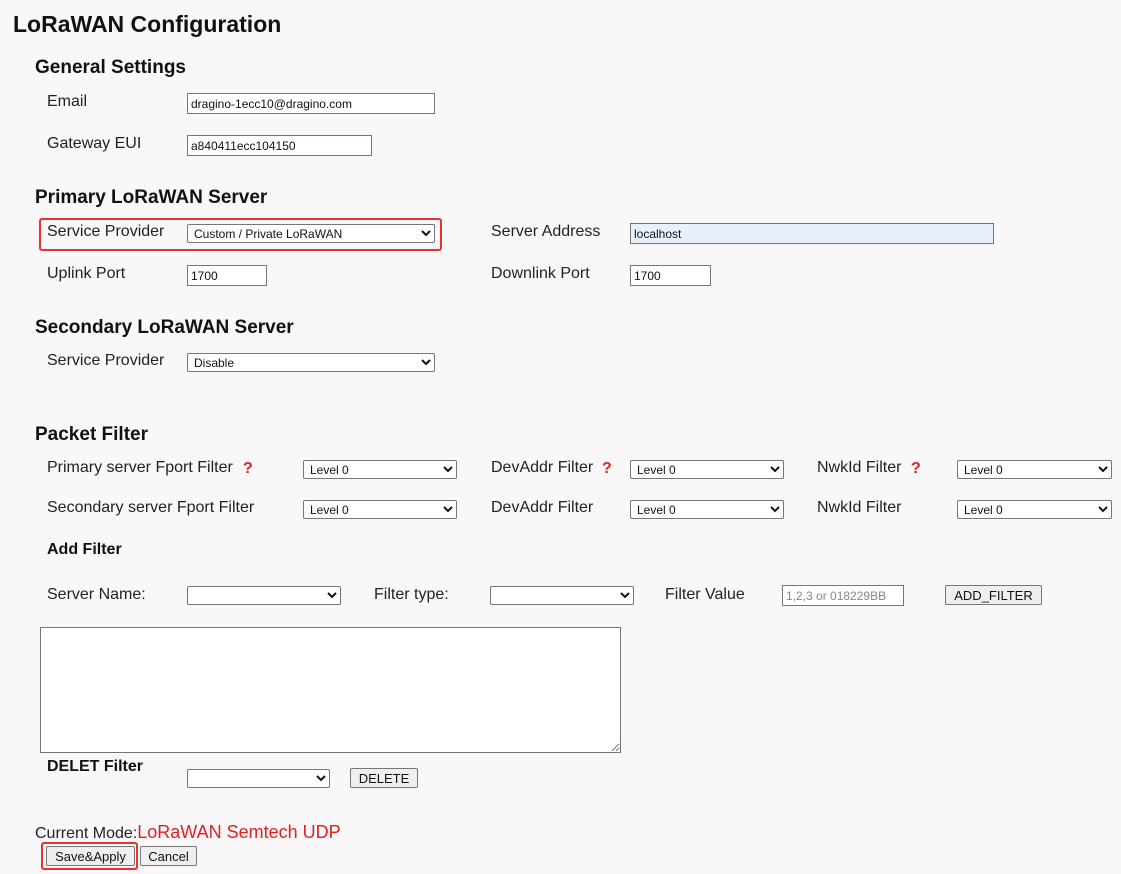 The height and width of the screenshot is (874, 1121). I want to click on page-title: LoRaWAN Configuration, so click(147, 24).